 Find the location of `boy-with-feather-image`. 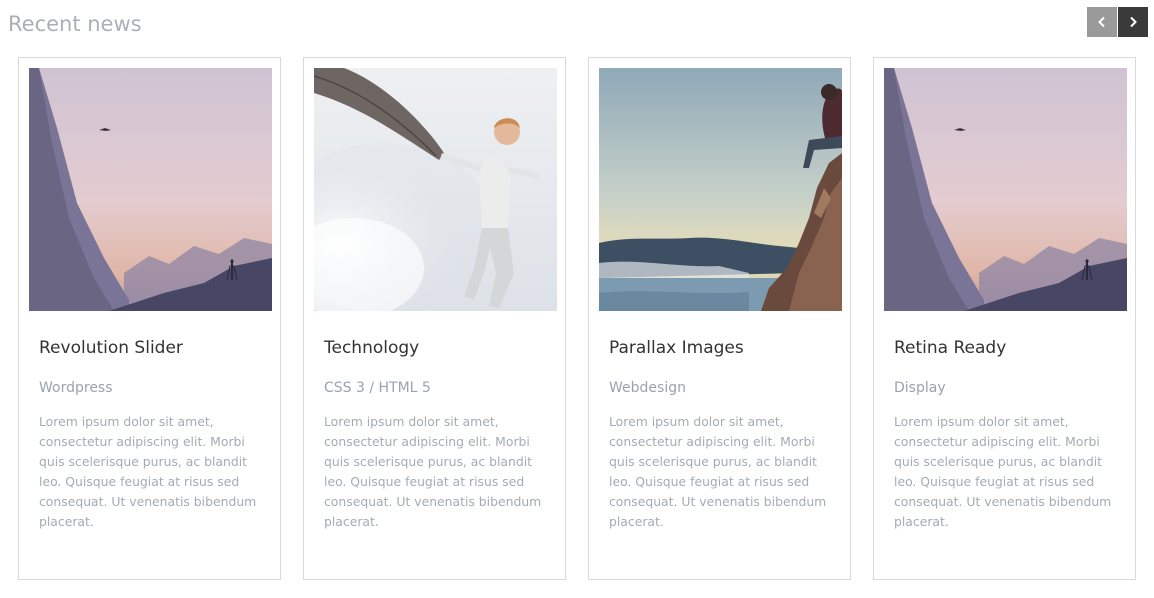

boy-with-feather-image is located at coordinates (435, 189).